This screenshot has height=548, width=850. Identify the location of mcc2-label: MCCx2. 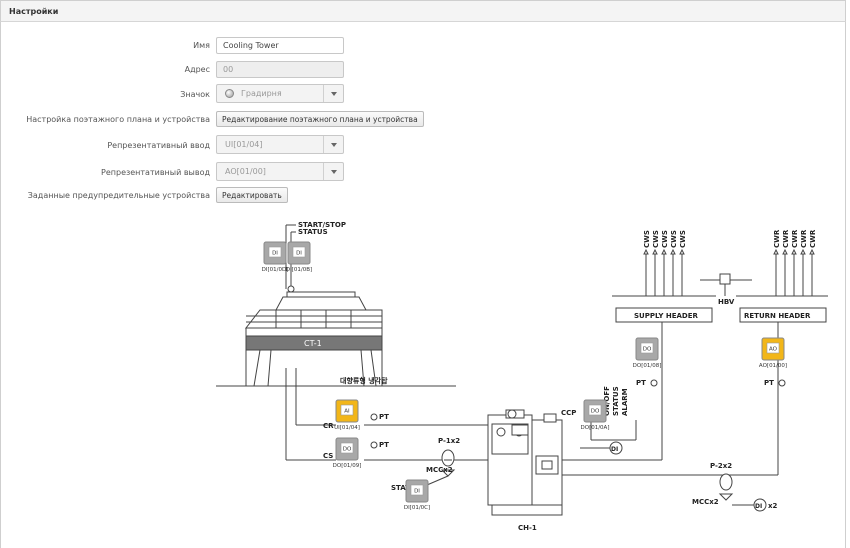
(705, 502).